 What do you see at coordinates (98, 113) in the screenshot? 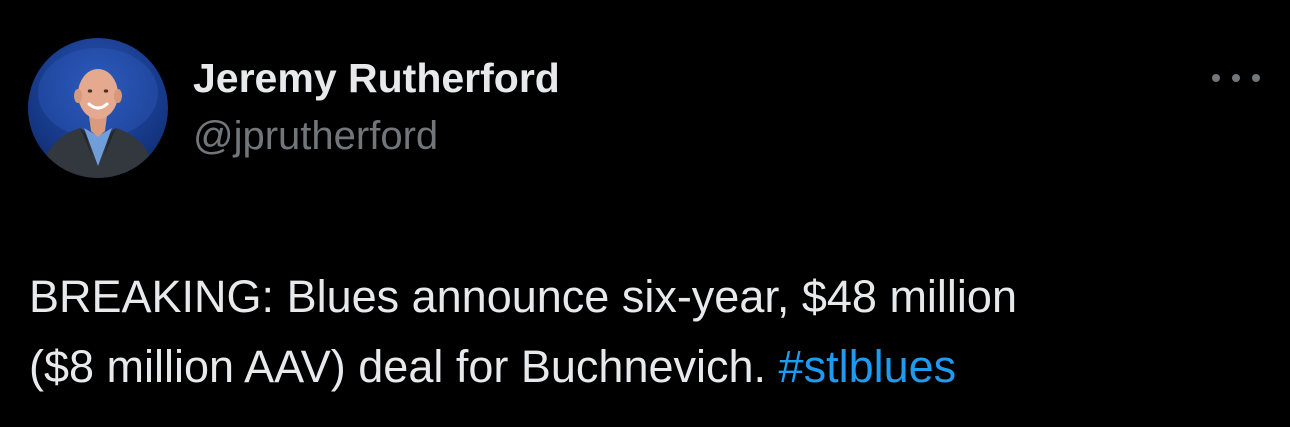
I see `profile-photo` at bounding box center [98, 113].